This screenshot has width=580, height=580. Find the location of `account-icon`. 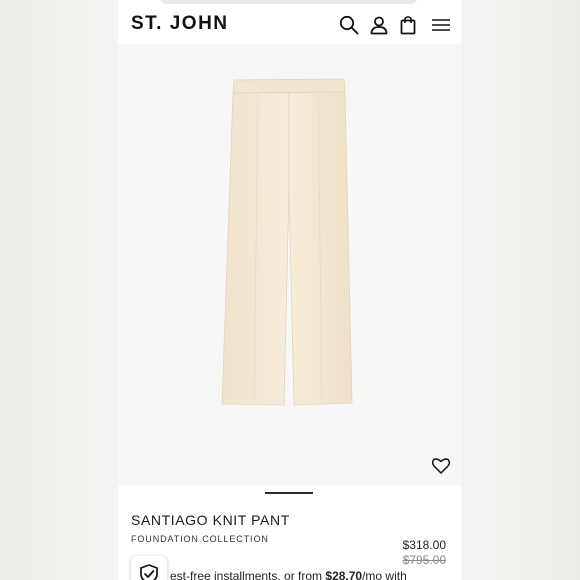

account-icon is located at coordinates (379, 25).